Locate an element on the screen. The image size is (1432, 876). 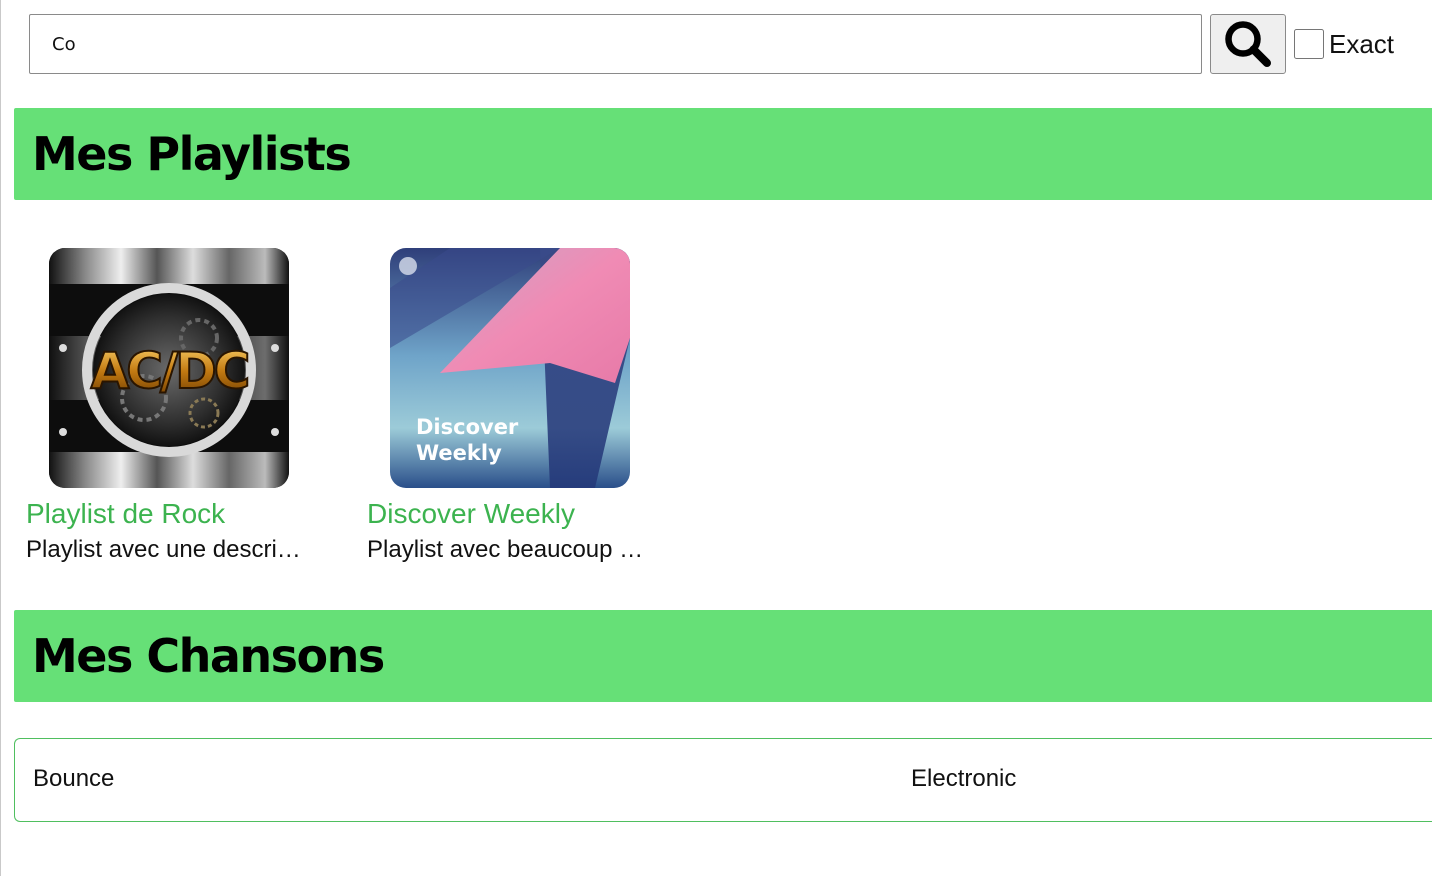
playlist-cover-logo: AC/DC is located at coordinates (169, 371).